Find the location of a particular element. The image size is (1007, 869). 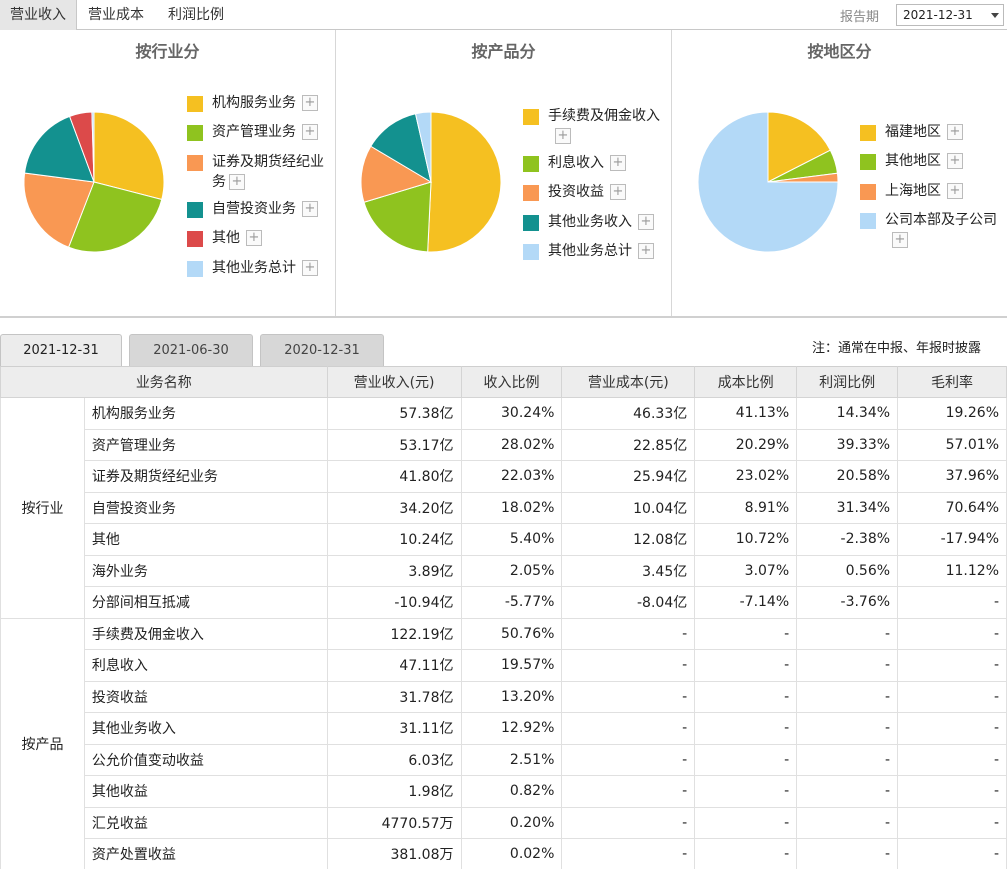

business-name-cell: 投资收益 is located at coordinates (205, 696).